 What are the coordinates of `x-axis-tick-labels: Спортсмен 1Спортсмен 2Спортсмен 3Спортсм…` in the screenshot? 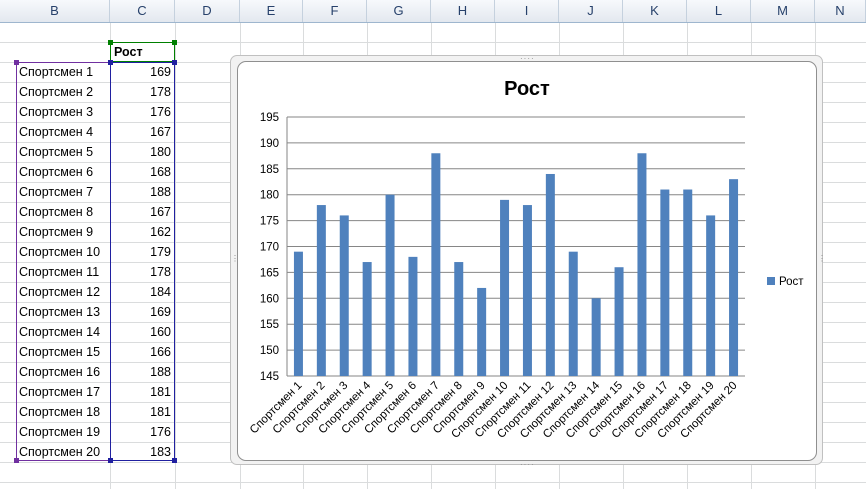 It's located at (494, 410).